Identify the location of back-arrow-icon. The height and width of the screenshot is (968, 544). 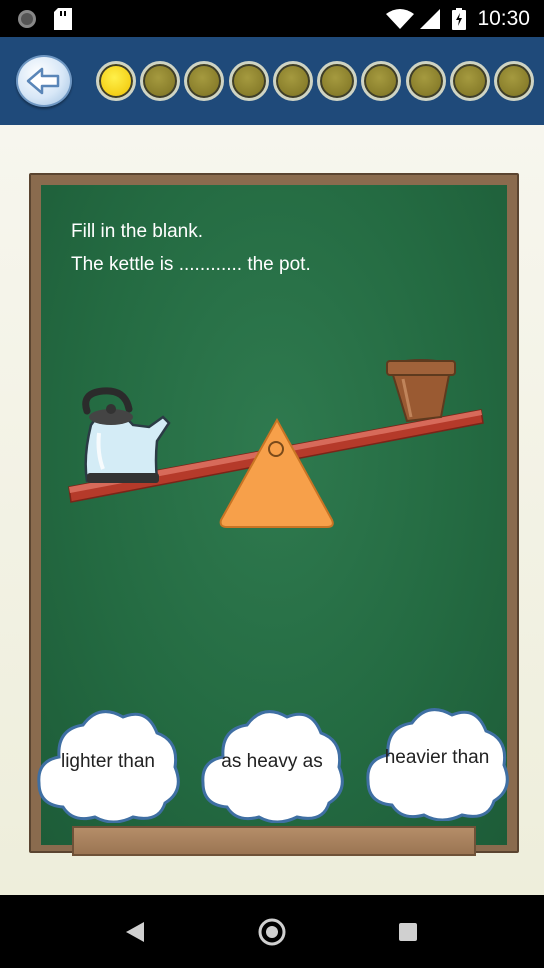
(43, 81).